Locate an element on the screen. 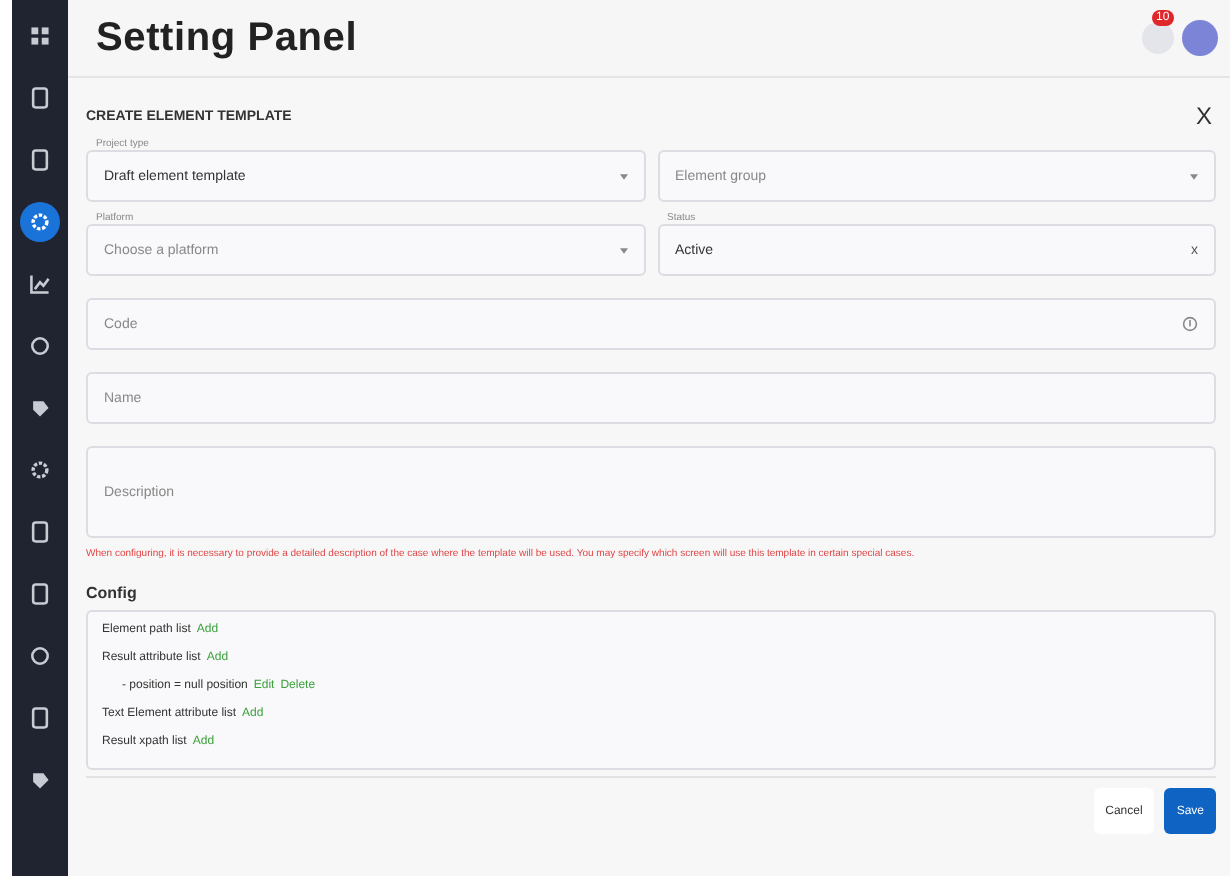 This screenshot has width=1230, height=876. sidebar-item is located at coordinates (40, 222).